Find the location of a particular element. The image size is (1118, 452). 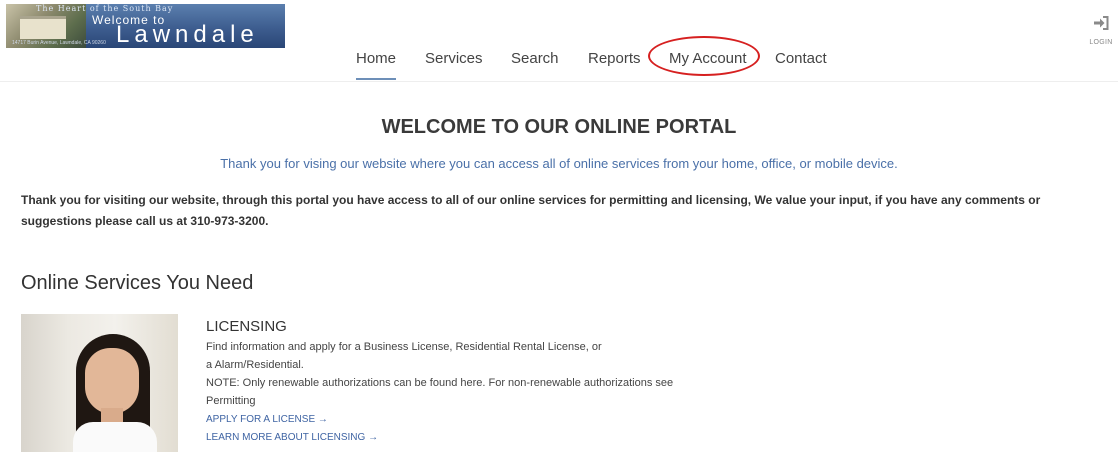

section-title: Online Services You Need is located at coordinates (137, 283).